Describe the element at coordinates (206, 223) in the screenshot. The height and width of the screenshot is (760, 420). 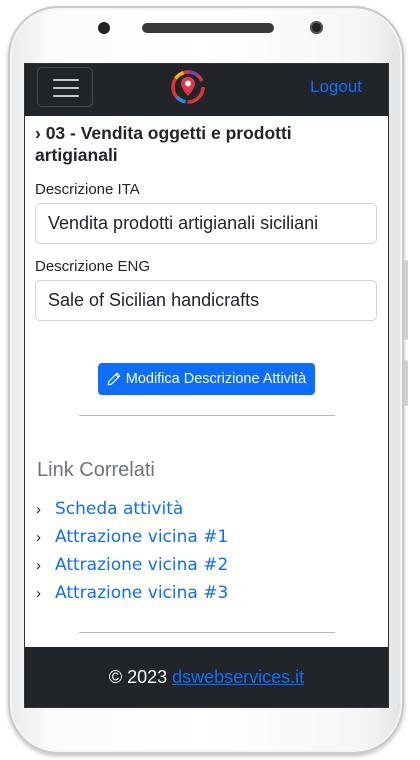
I see `description-ita-field: Vendita prodotti artigianali siciliani` at that location.